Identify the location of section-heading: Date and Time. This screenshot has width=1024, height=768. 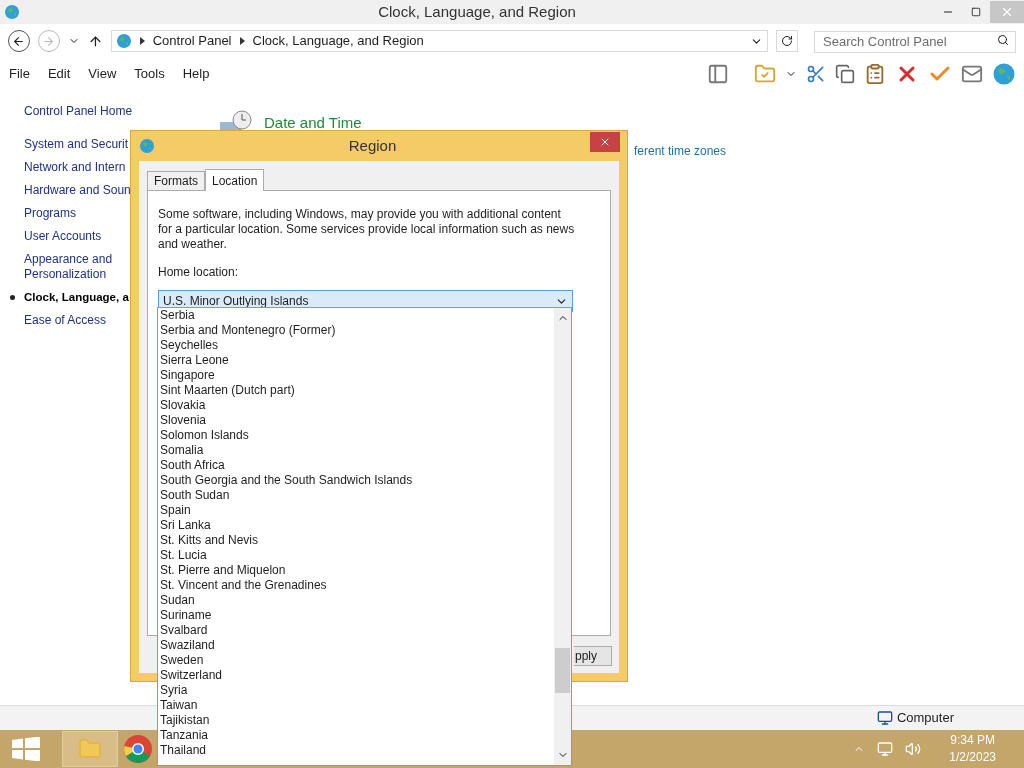
(313, 123).